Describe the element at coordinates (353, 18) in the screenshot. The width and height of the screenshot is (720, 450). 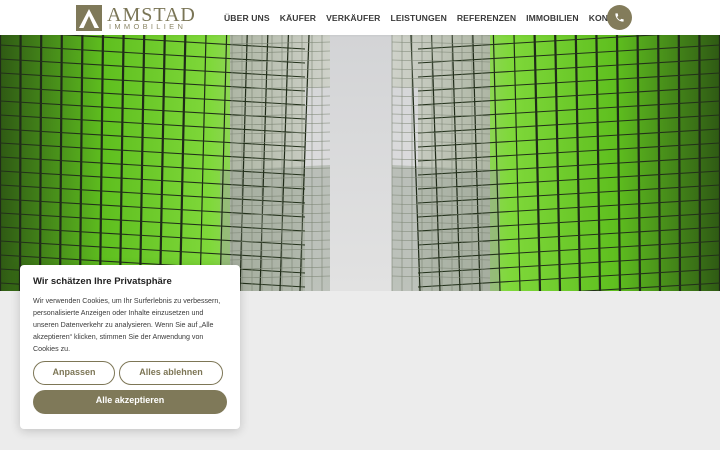
I see `nav-item-verkaeufer: VERKÄUFER` at that location.